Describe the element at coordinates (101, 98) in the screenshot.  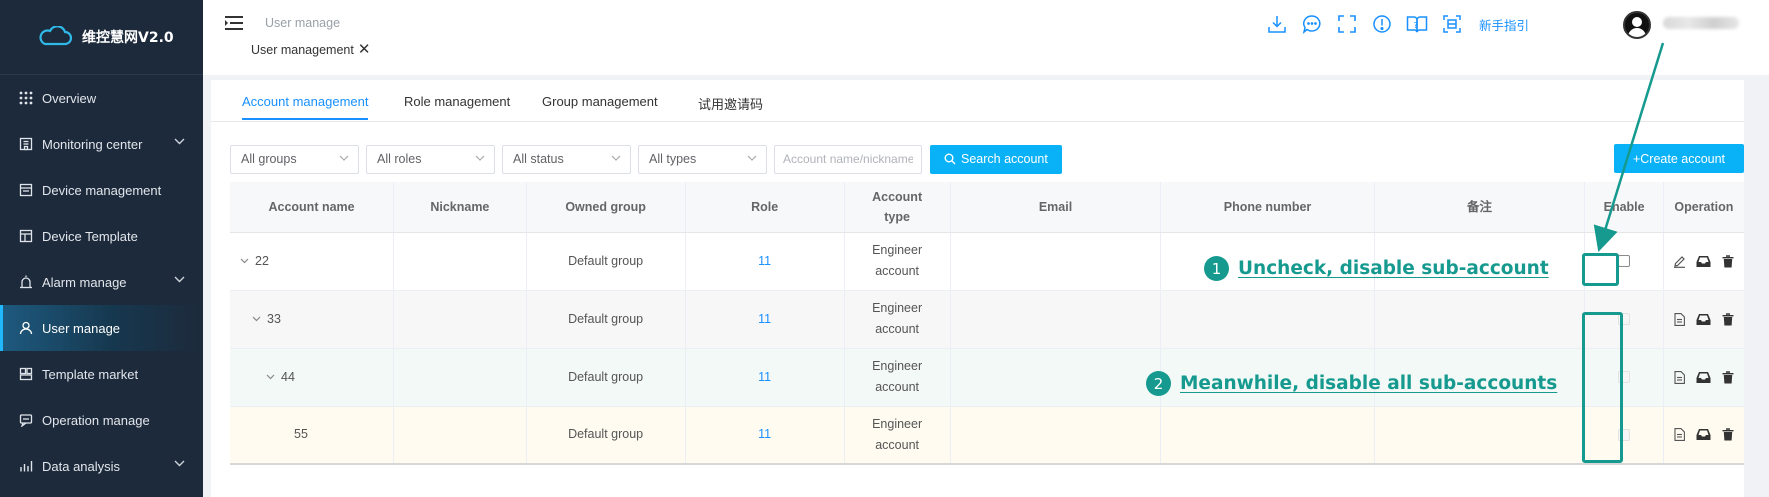
I see `sidebar-item-overview: Overview` at that location.